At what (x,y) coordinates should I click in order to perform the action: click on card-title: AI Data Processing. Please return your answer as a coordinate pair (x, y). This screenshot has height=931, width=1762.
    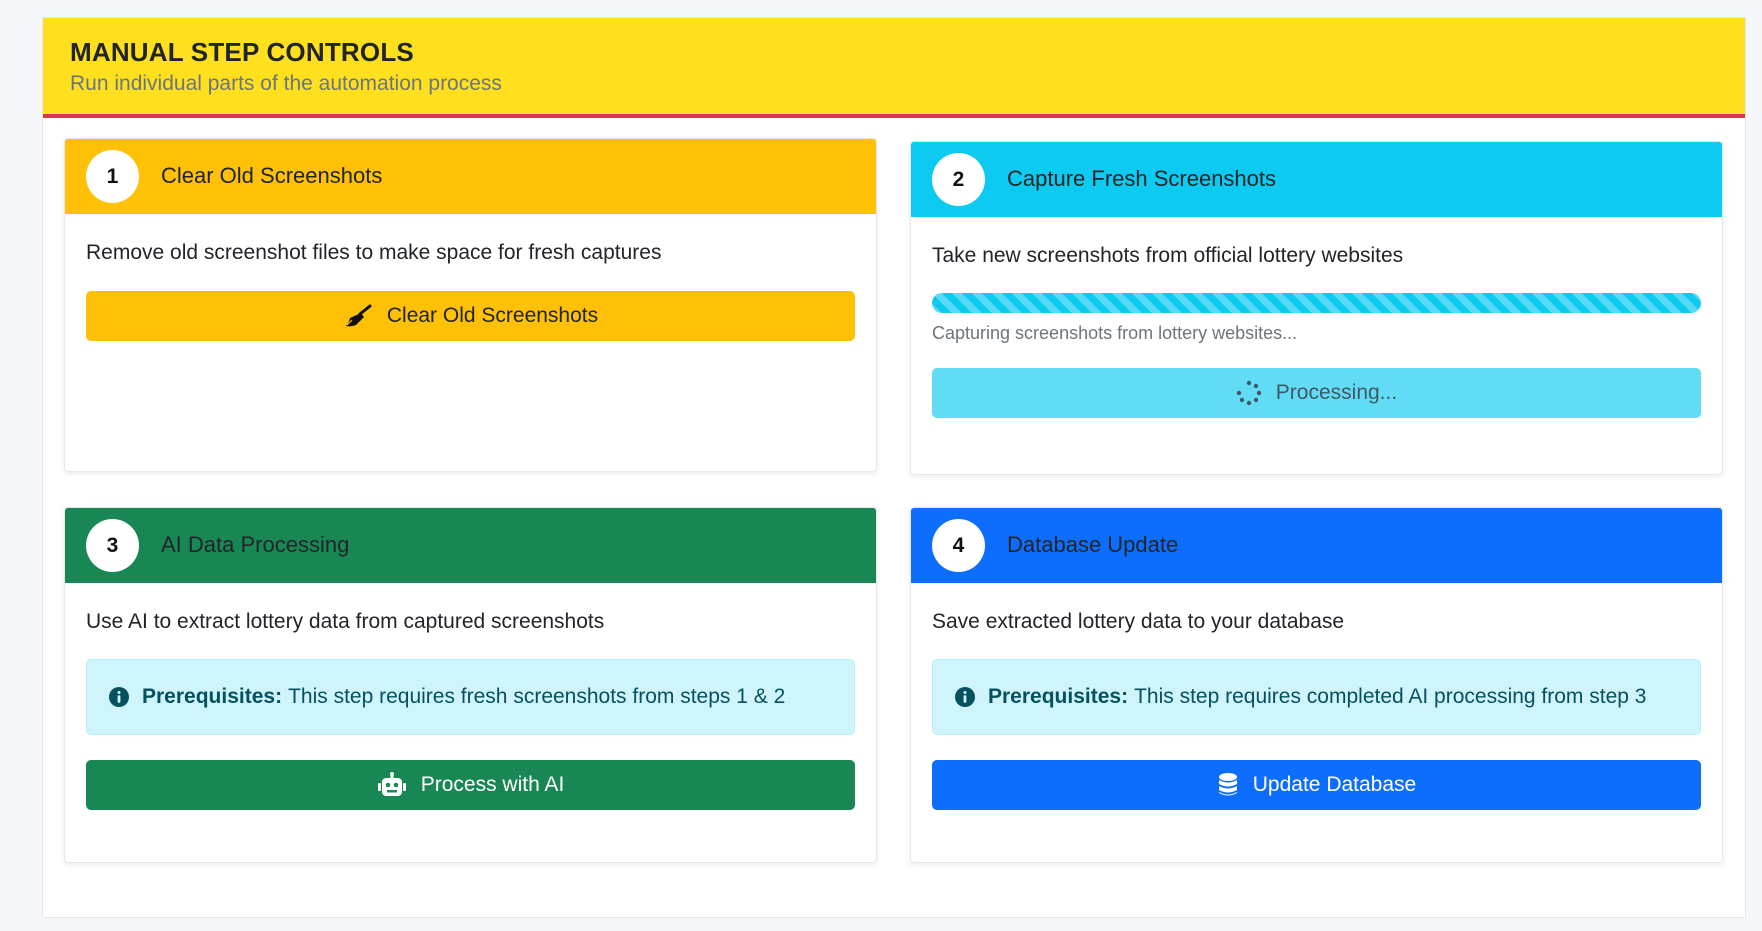
    Looking at the image, I should click on (255, 544).